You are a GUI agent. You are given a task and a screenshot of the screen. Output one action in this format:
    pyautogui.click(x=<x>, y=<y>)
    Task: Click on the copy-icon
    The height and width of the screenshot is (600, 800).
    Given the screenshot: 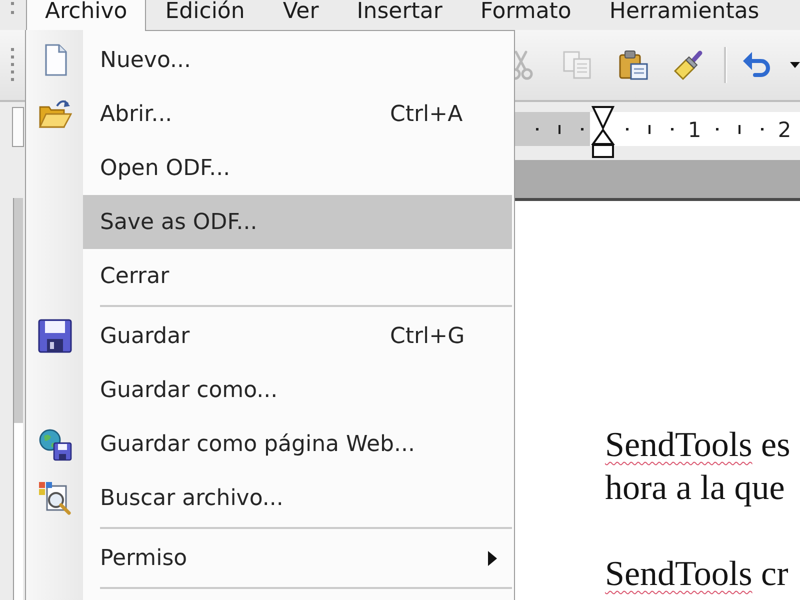 What is the action you would take?
    pyautogui.click(x=577, y=65)
    